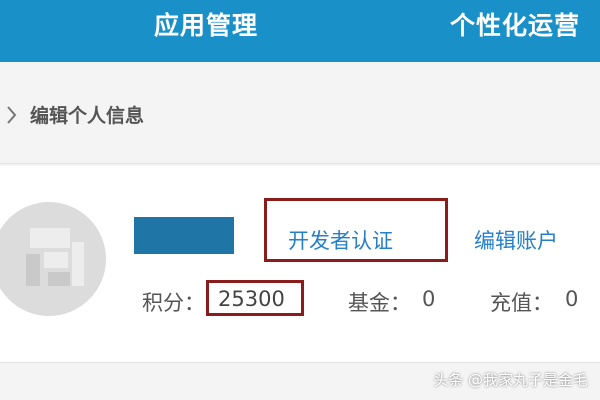  I want to click on points-value: 25300, so click(251, 299).